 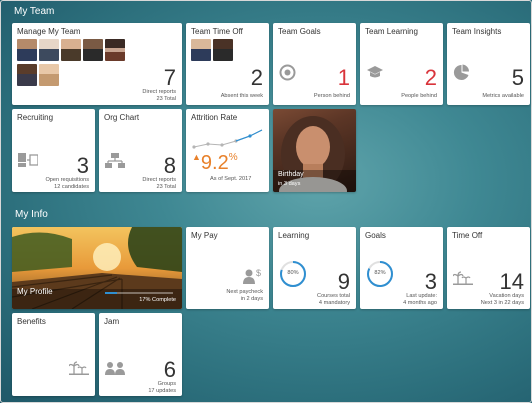 What do you see at coordinates (517, 77) in the screenshot?
I see `count-number: 5` at bounding box center [517, 77].